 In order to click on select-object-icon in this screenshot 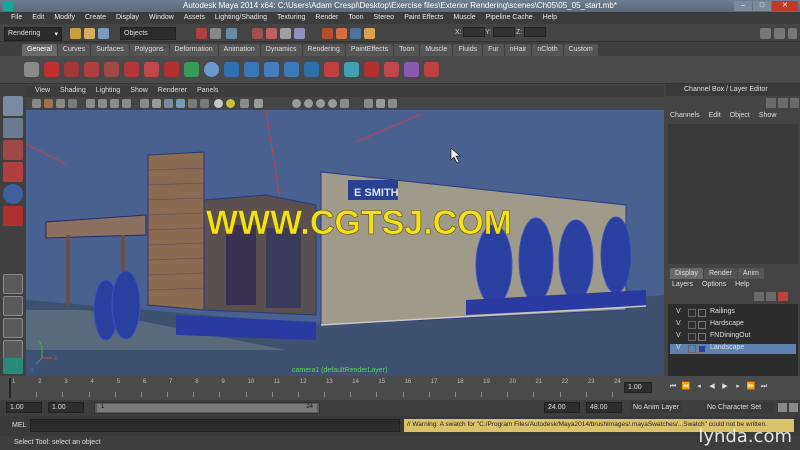, I will do `click(215, 33)`.